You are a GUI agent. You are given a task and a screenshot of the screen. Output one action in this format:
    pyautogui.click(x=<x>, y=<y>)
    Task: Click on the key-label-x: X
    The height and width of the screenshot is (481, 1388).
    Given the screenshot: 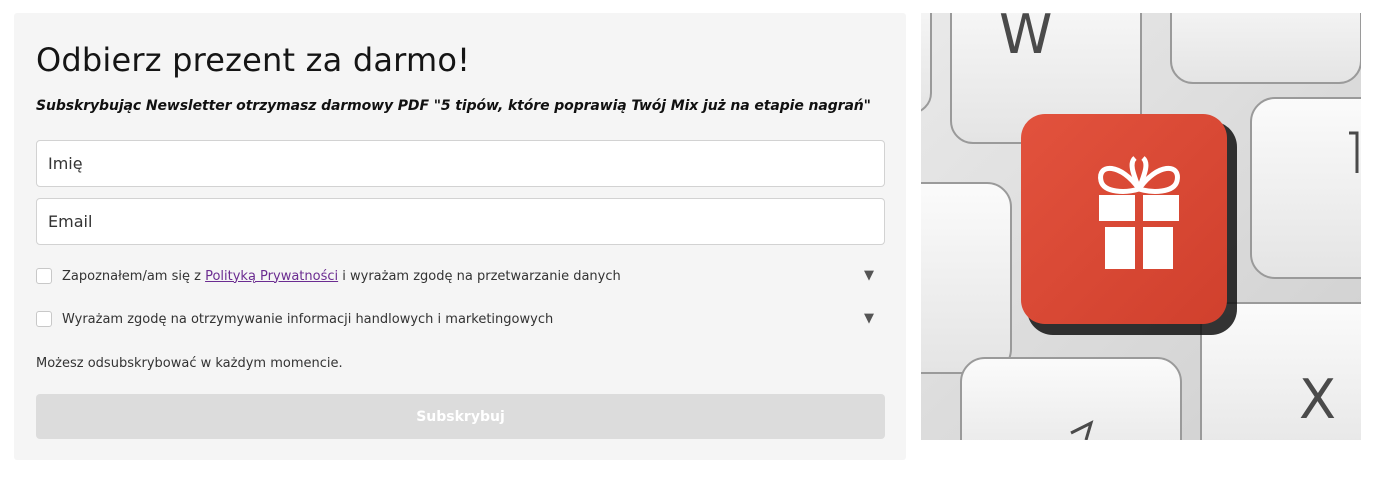 What is the action you would take?
    pyautogui.click(x=1317, y=399)
    